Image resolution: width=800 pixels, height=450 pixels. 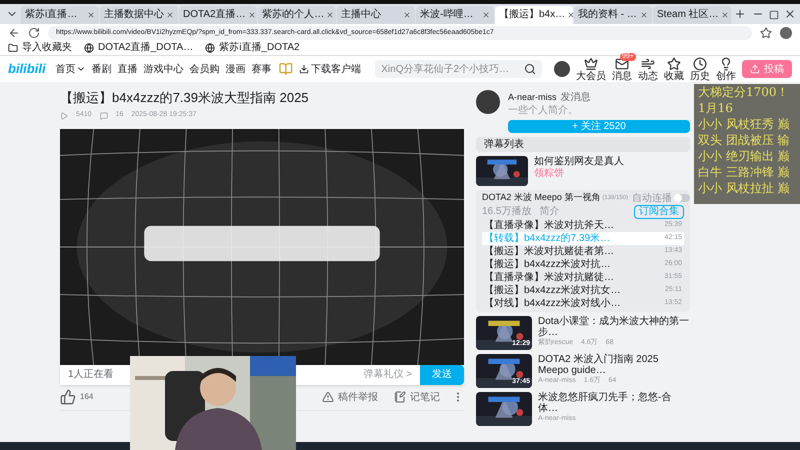 I want to click on crown-icon, so click(x=591, y=63).